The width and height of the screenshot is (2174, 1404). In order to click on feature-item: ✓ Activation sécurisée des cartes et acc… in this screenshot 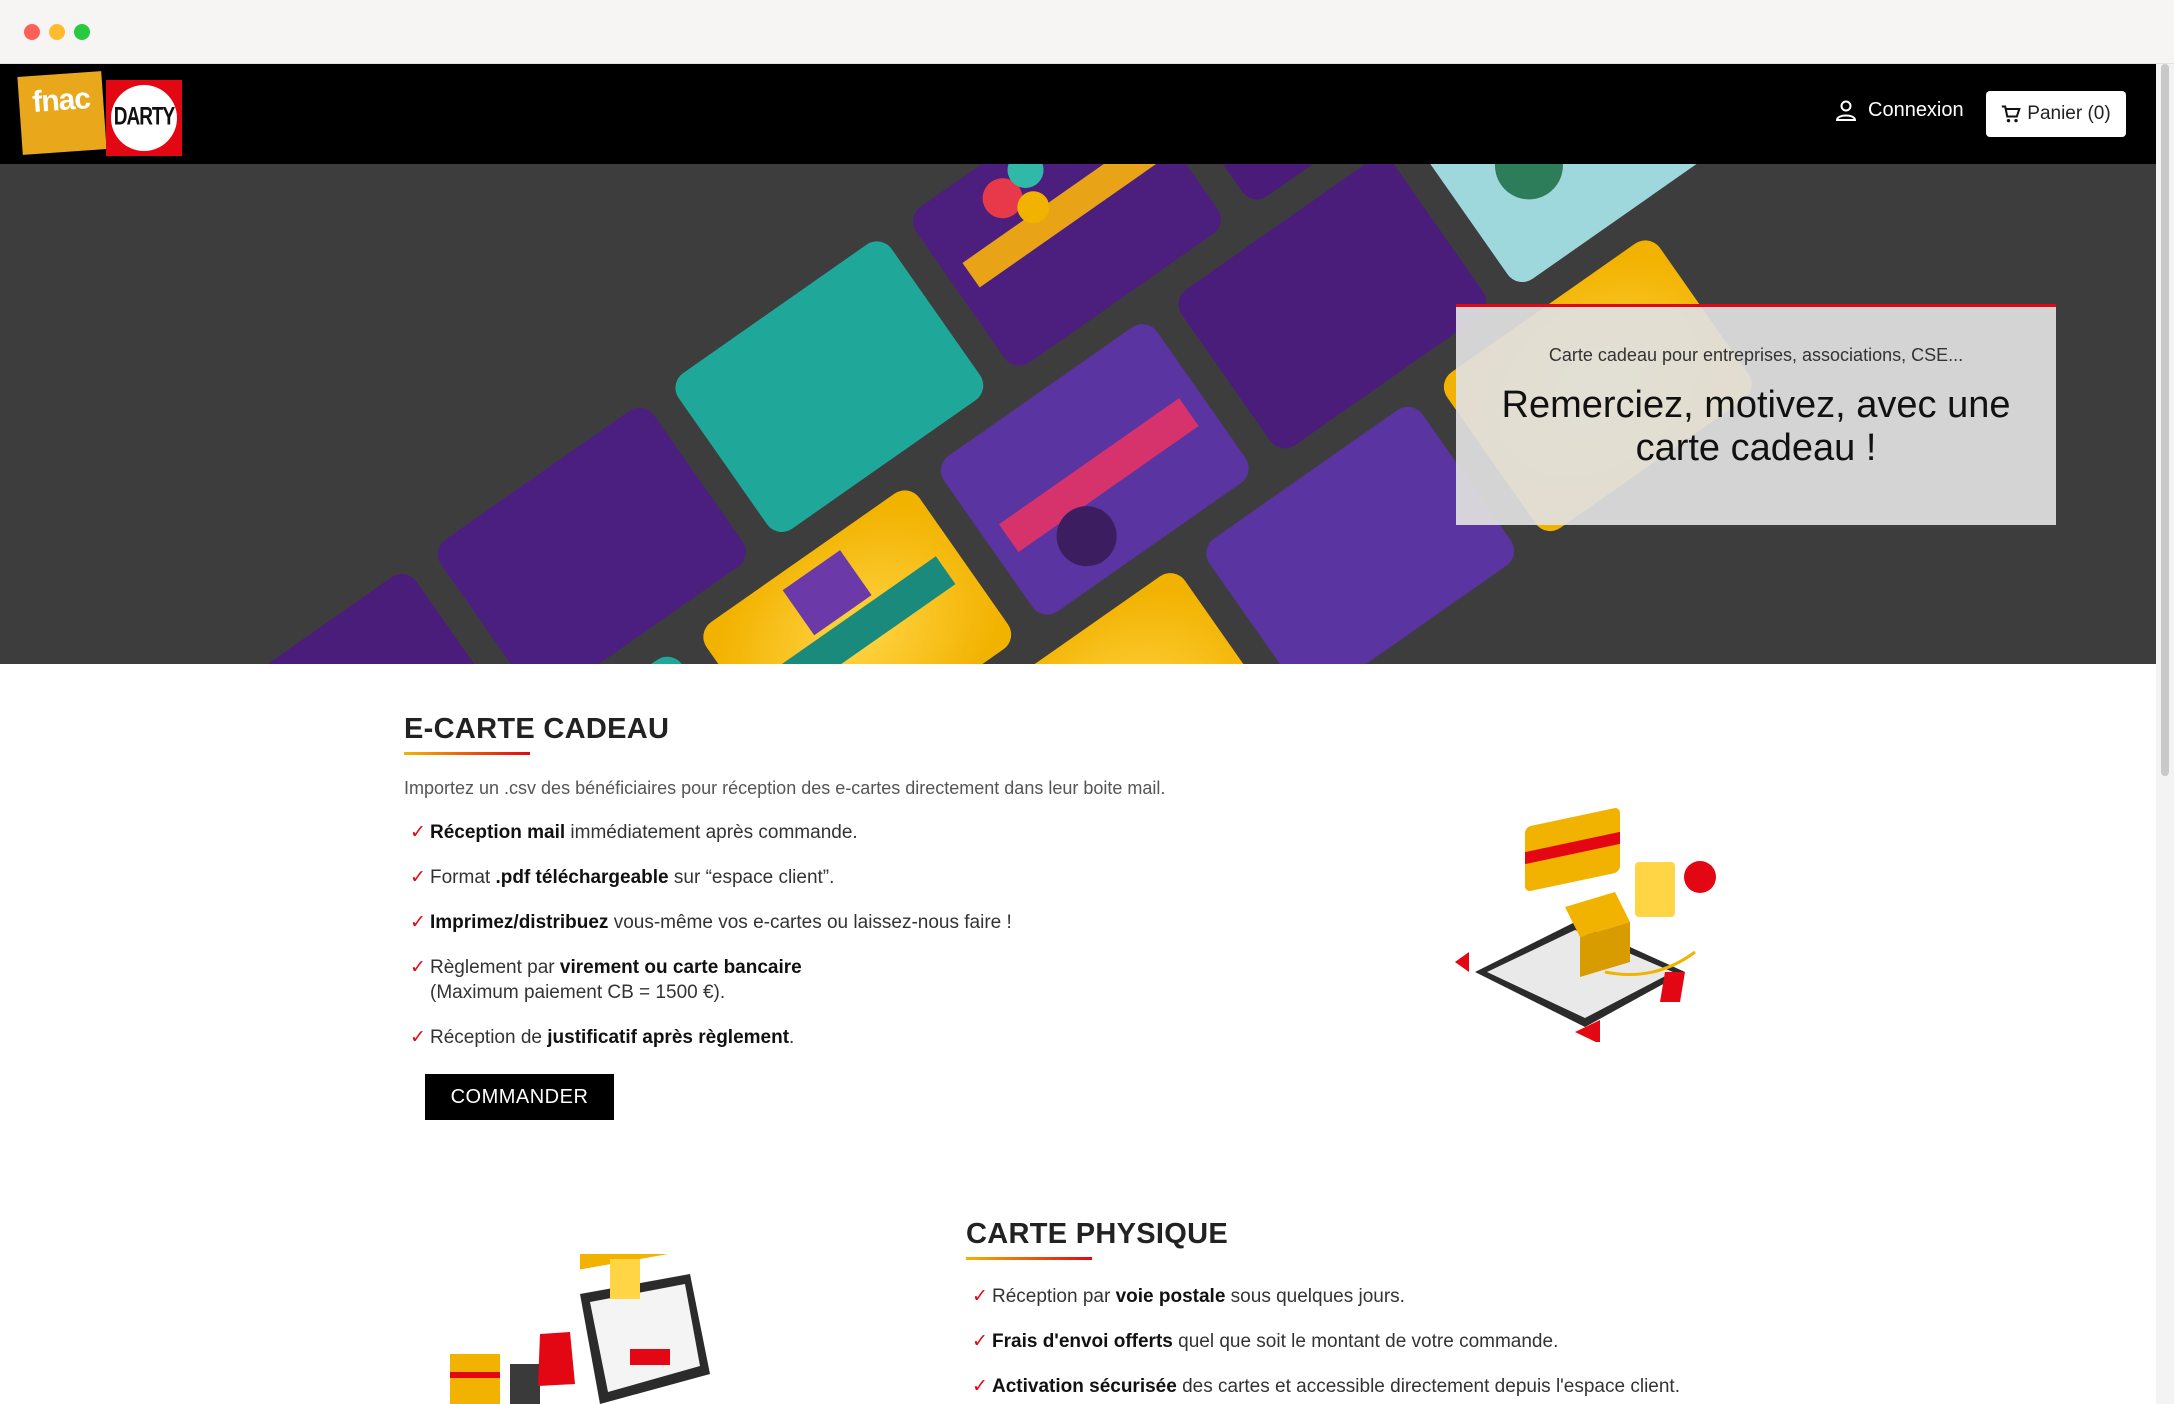, I will do `click(1326, 1386)`.